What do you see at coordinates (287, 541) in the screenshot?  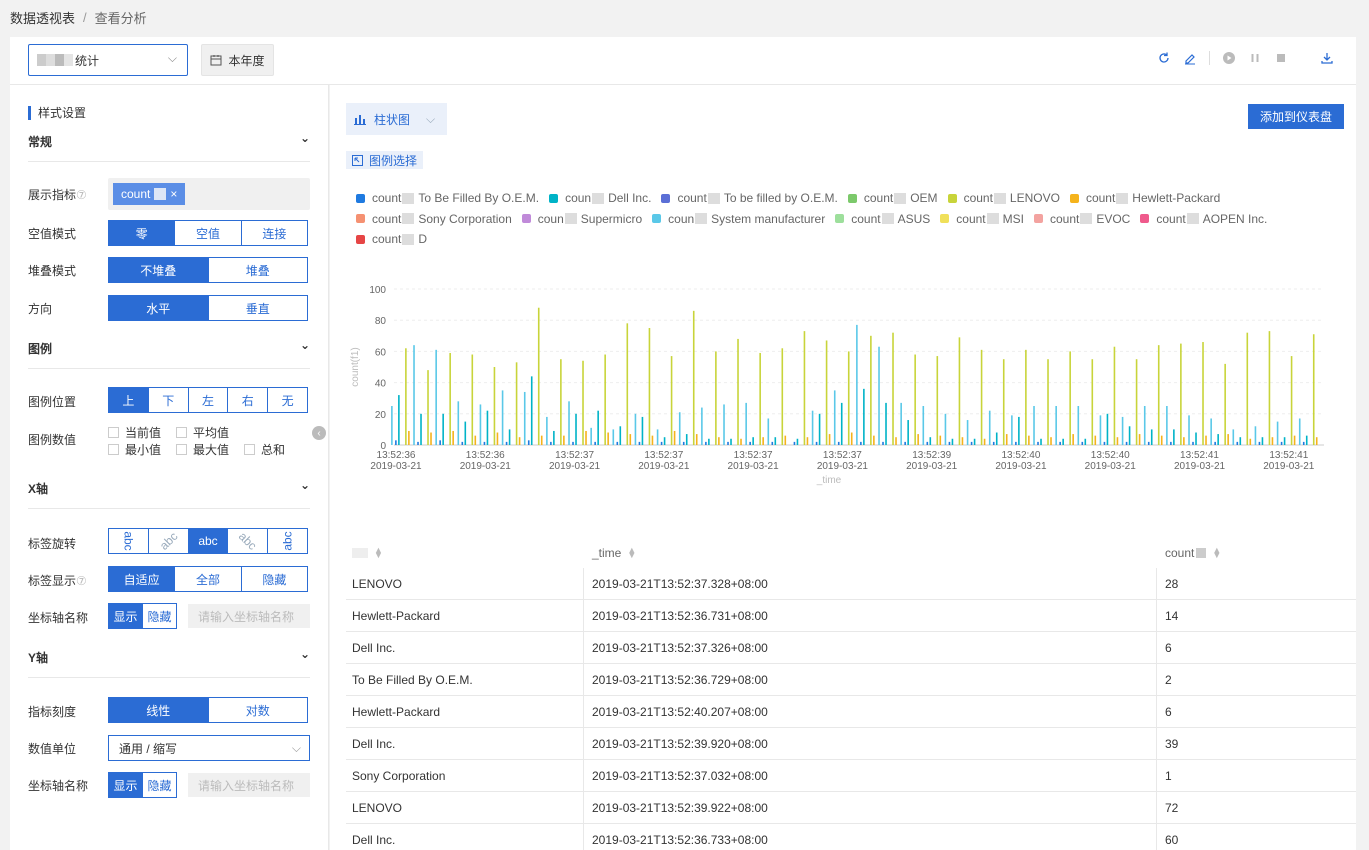 I see `rotation-vertical-down: abc` at bounding box center [287, 541].